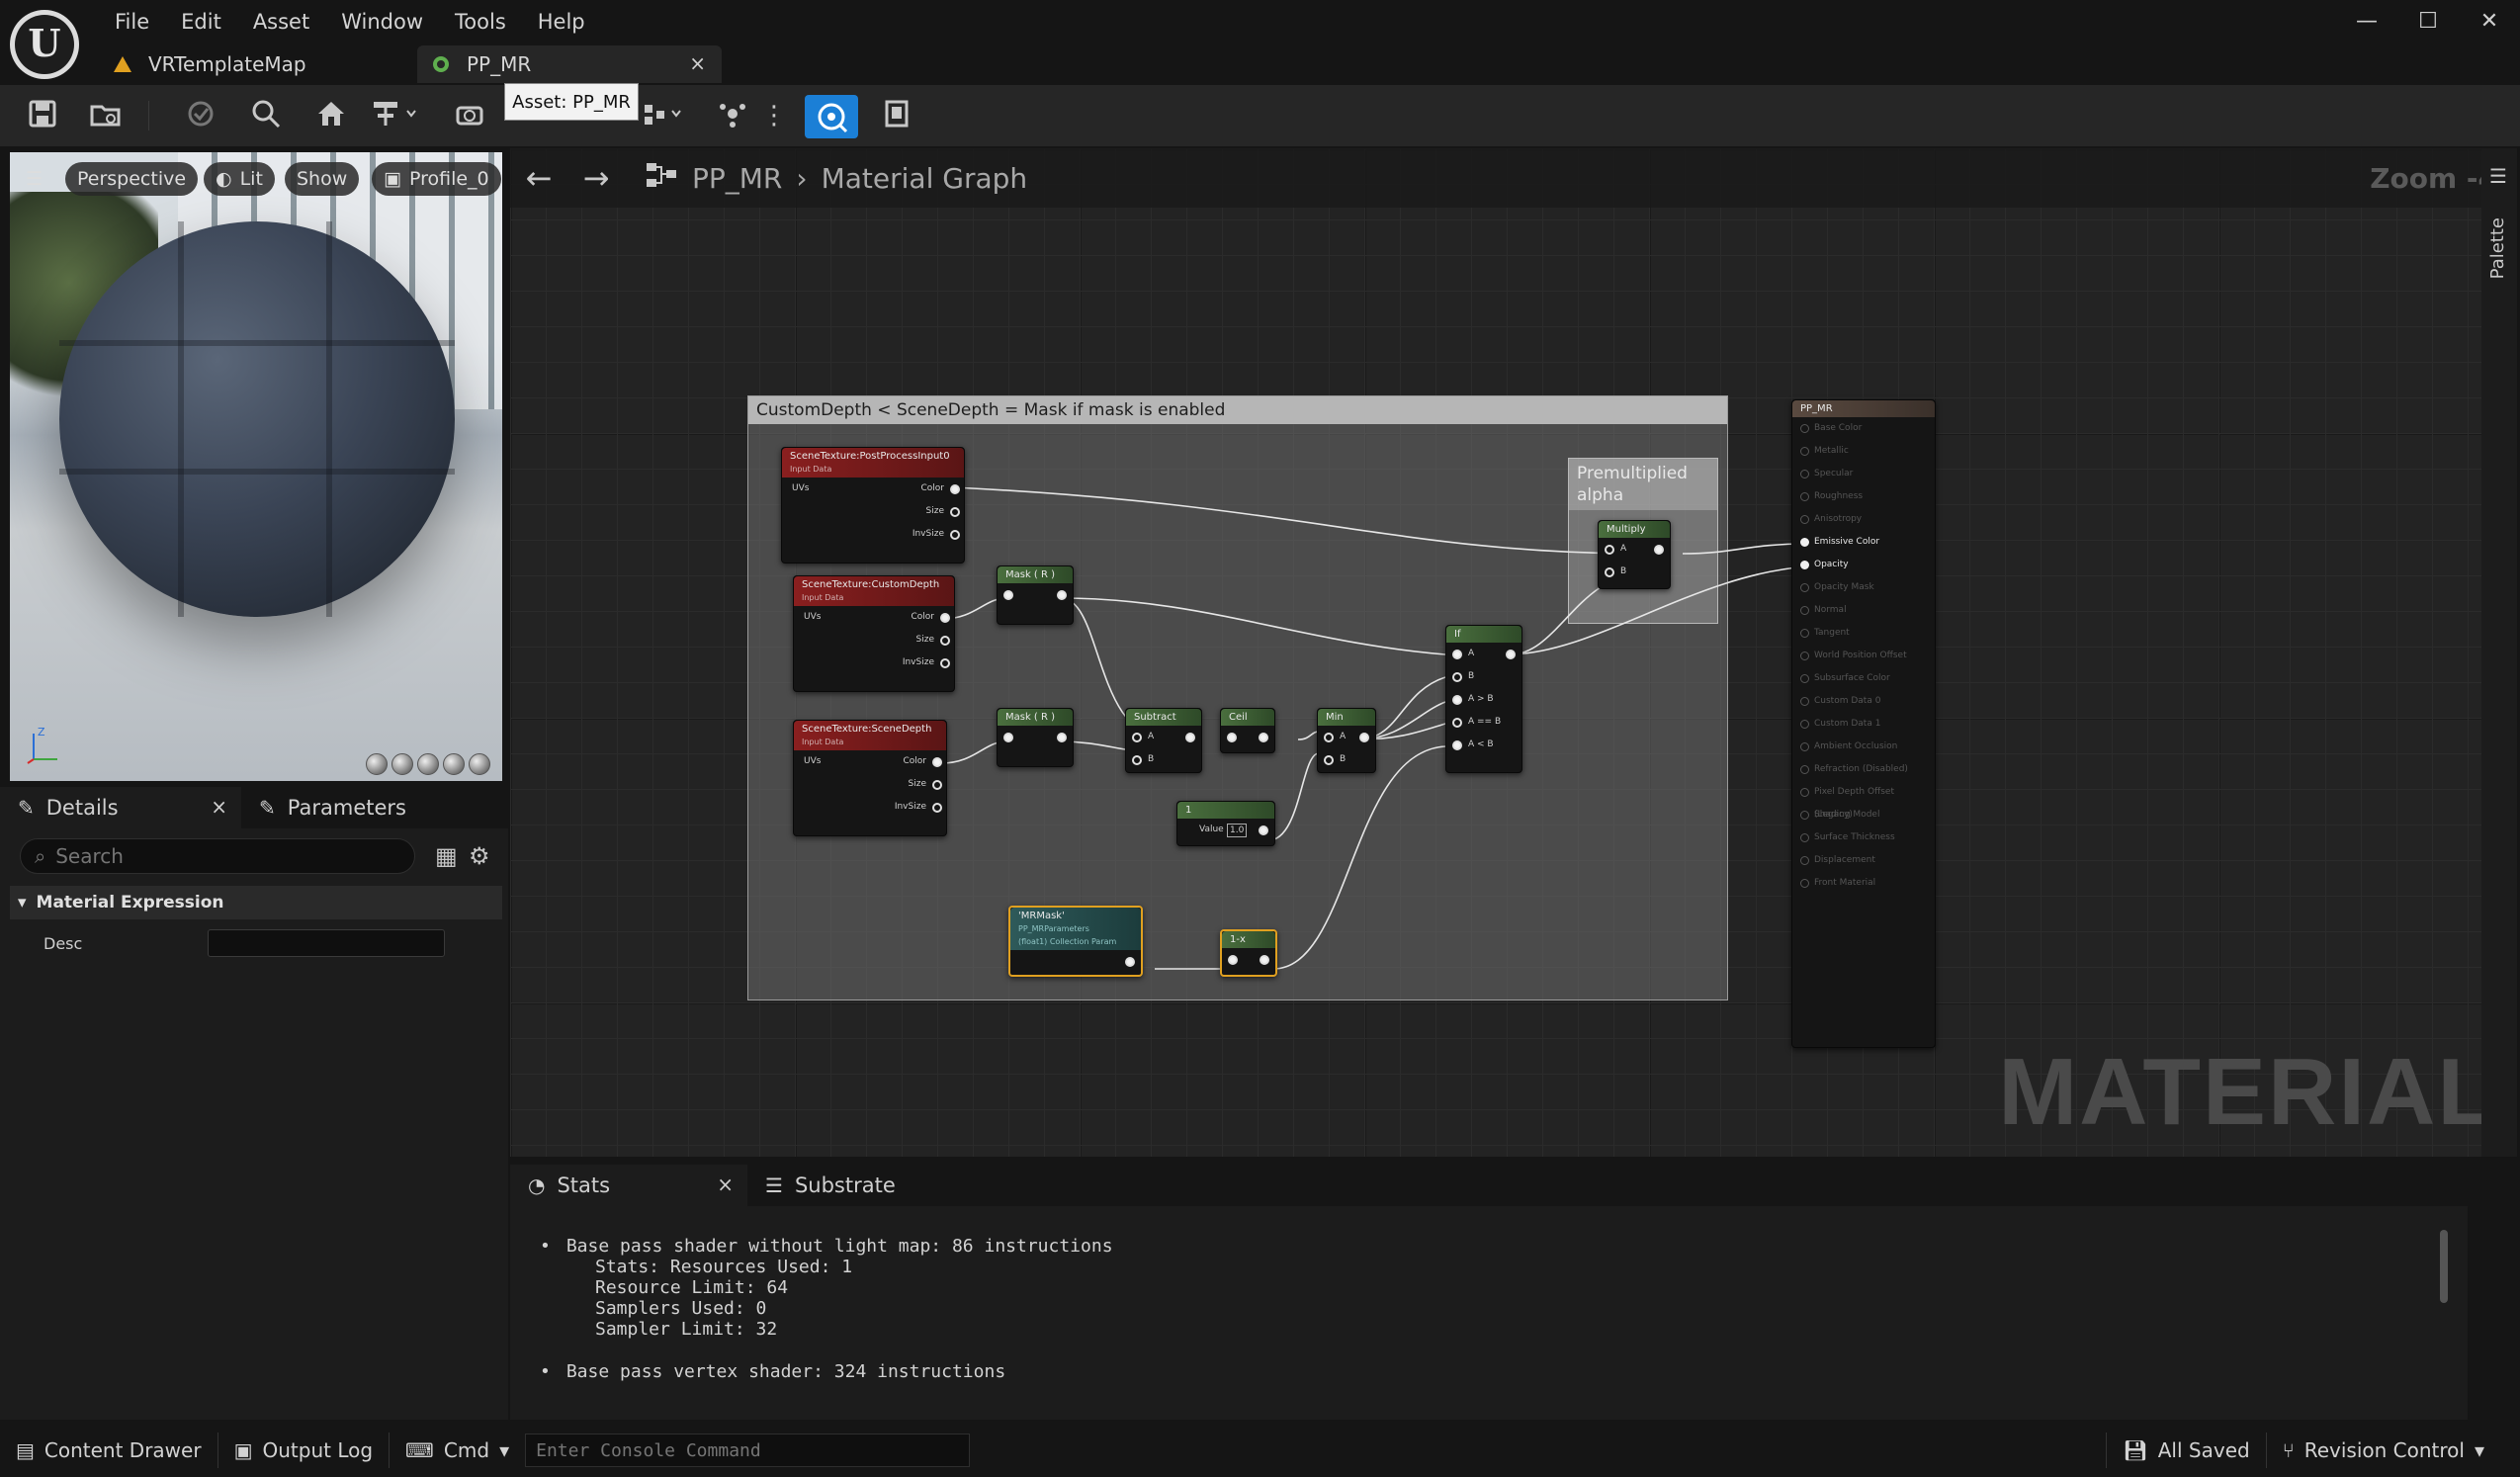  Describe the element at coordinates (928, 534) in the screenshot. I see `pin-invsize: InvSize` at that location.